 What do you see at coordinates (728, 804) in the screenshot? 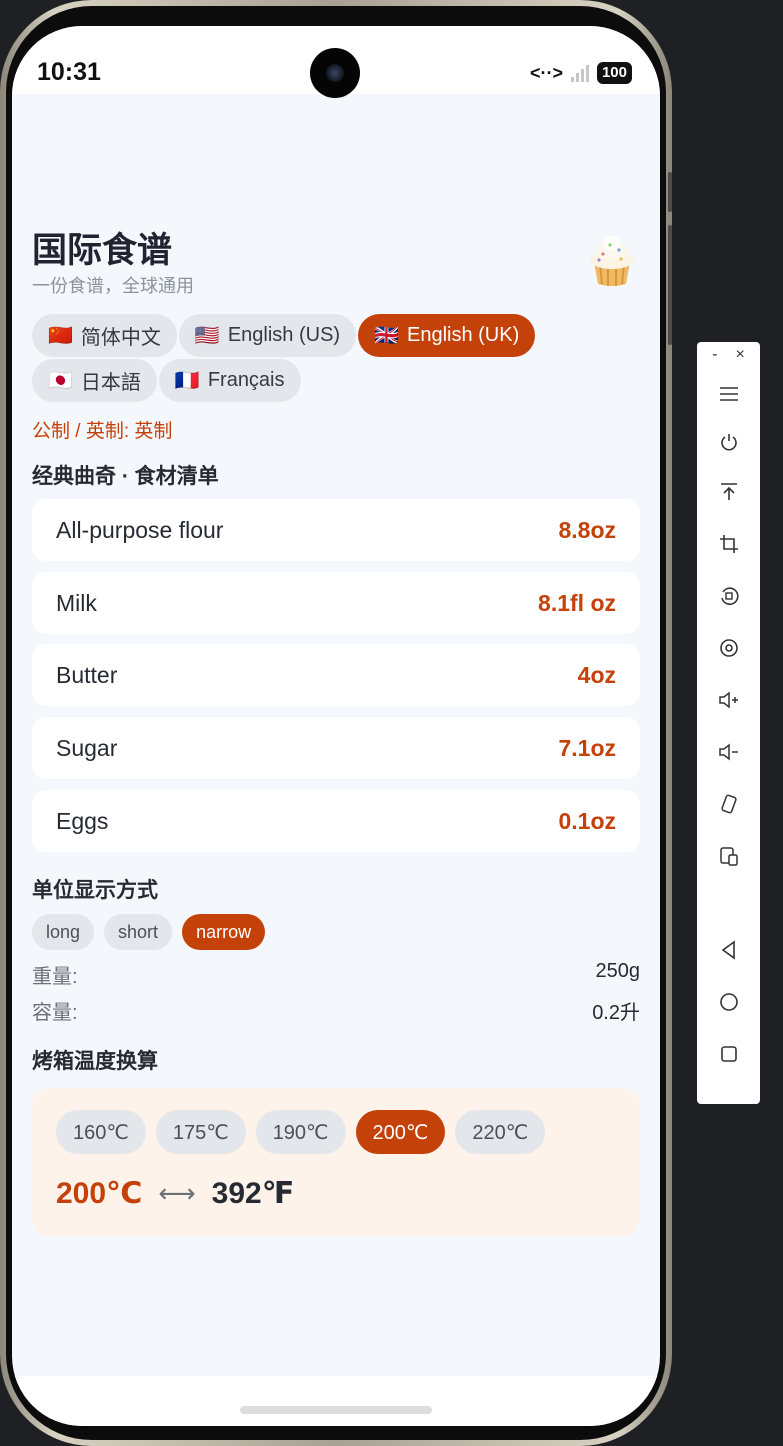
I see `shake-icon` at bounding box center [728, 804].